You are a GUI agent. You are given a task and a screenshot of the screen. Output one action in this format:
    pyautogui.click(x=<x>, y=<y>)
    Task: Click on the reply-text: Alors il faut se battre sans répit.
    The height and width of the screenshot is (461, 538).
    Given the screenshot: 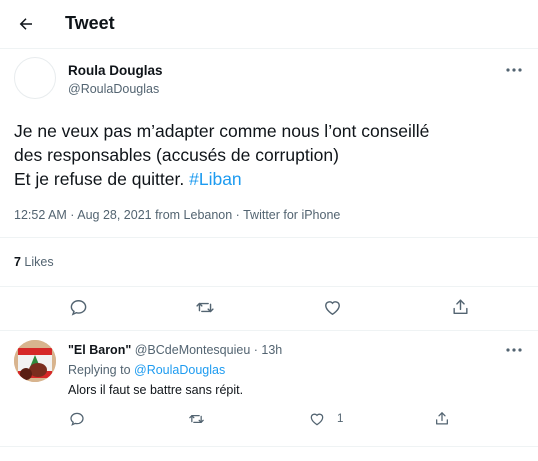 What is the action you would take?
    pyautogui.click(x=156, y=390)
    